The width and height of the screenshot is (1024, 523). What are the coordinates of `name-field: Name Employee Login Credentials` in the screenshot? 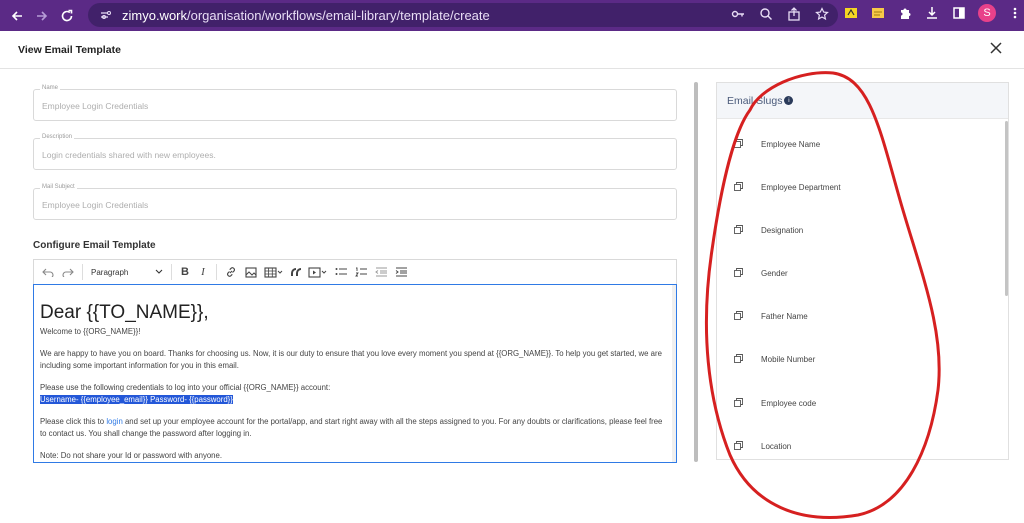 It's located at (355, 103).